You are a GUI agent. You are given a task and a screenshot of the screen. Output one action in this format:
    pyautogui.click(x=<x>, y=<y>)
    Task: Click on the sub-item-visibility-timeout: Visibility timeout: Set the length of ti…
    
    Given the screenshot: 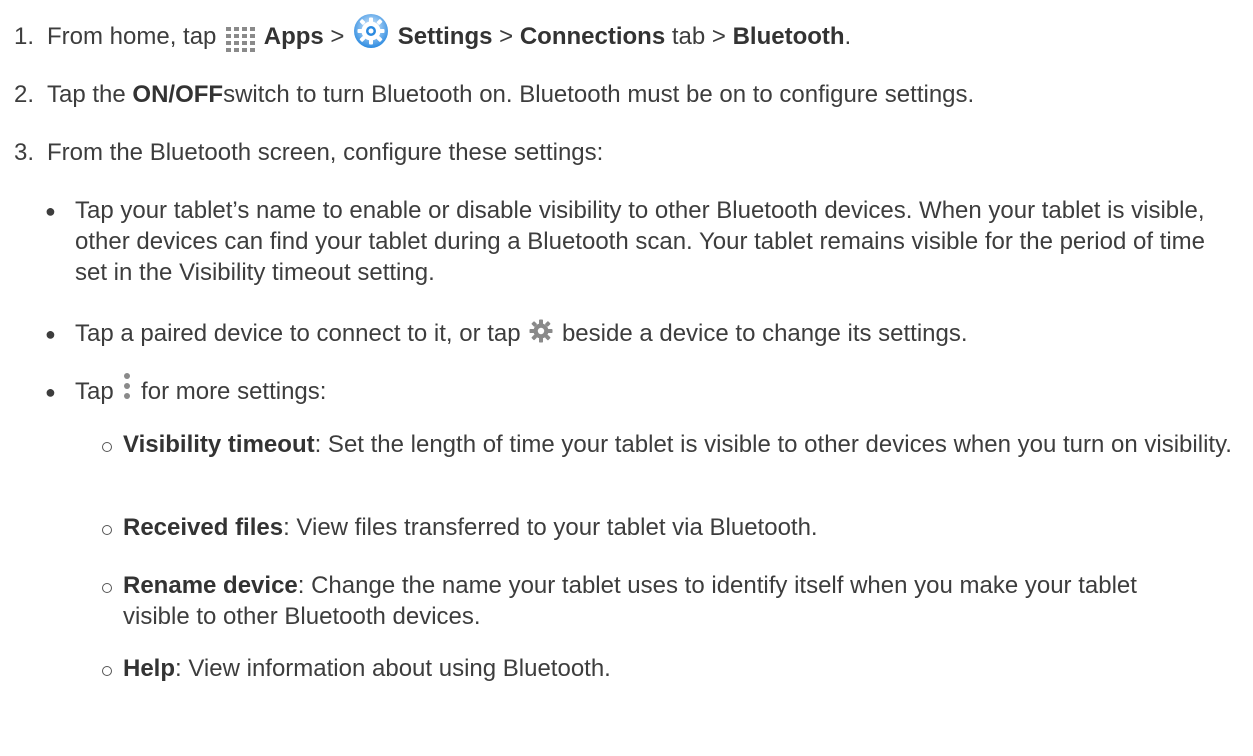 What is the action you would take?
    pyautogui.click(x=685, y=444)
    